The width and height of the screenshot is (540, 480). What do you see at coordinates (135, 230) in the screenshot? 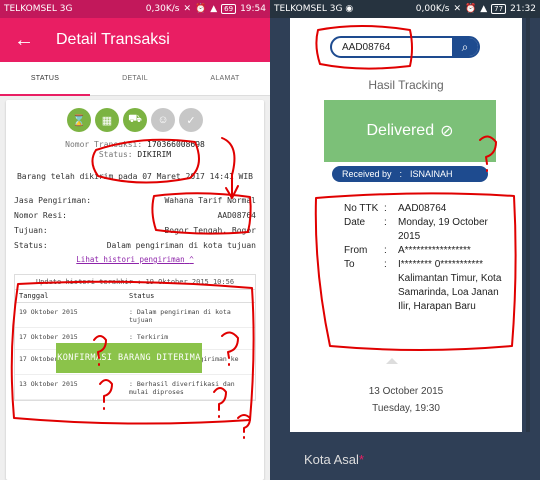
I see `info-row-destination: Tujuan: Bogor Tengah, Bogor` at bounding box center [135, 230].